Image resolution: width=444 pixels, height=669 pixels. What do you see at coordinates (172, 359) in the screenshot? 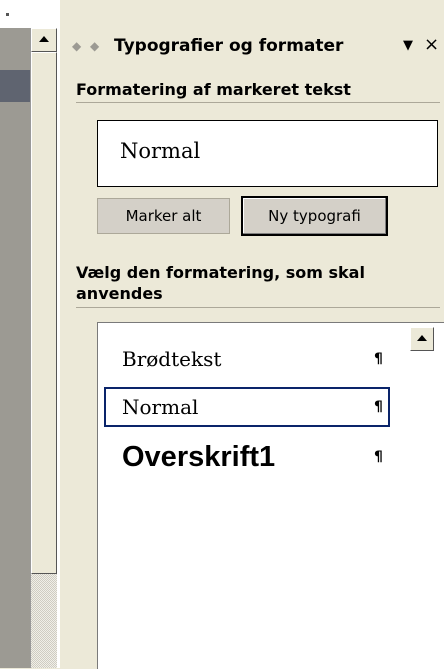
I see `style-item-label: Brødtekst` at bounding box center [172, 359].